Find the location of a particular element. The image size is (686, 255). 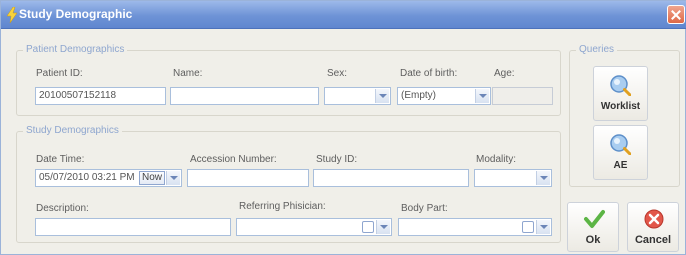

queries-group: Queries Worklist AE is located at coordinates (624, 115).